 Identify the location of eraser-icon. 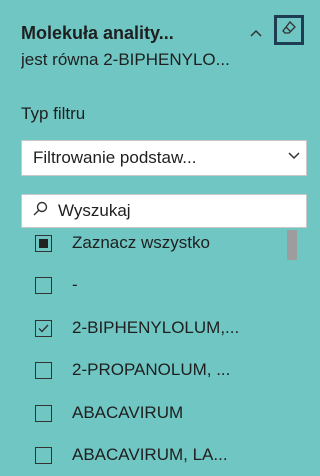
(289, 30).